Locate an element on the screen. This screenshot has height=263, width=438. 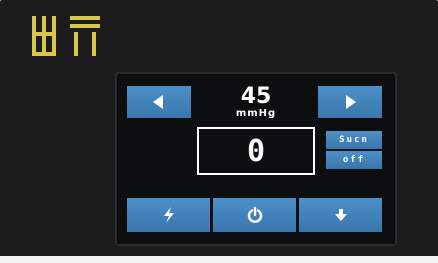
pressure-value: 45 is located at coordinates (256, 96).